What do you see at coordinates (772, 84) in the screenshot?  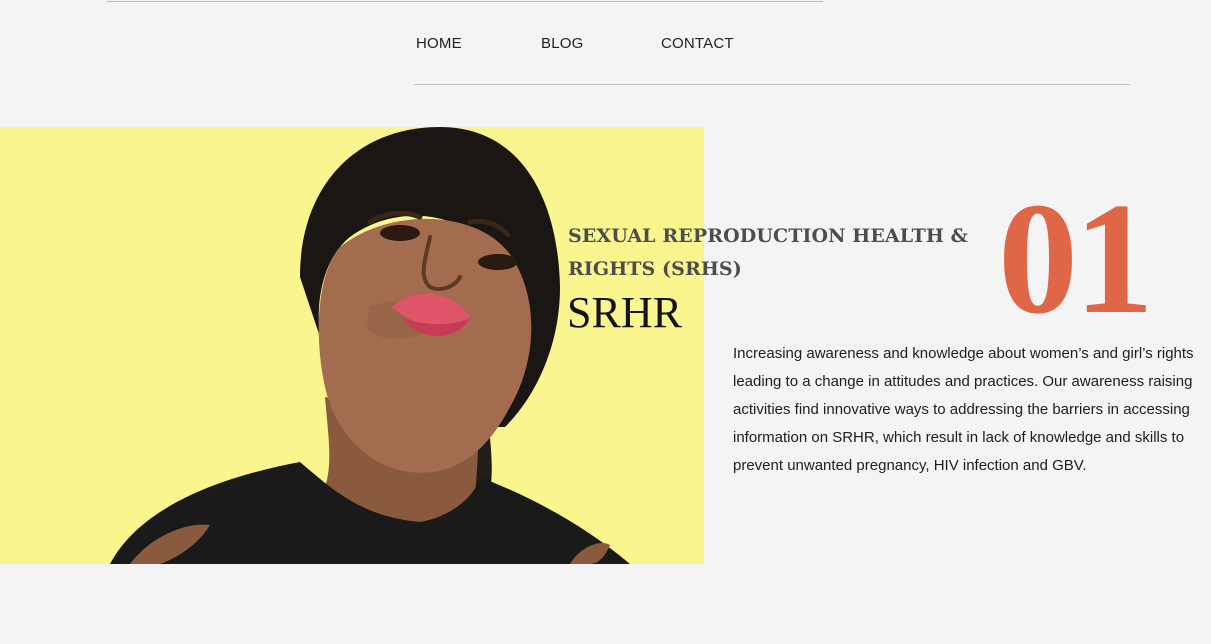 I see `nav-divider` at bounding box center [772, 84].